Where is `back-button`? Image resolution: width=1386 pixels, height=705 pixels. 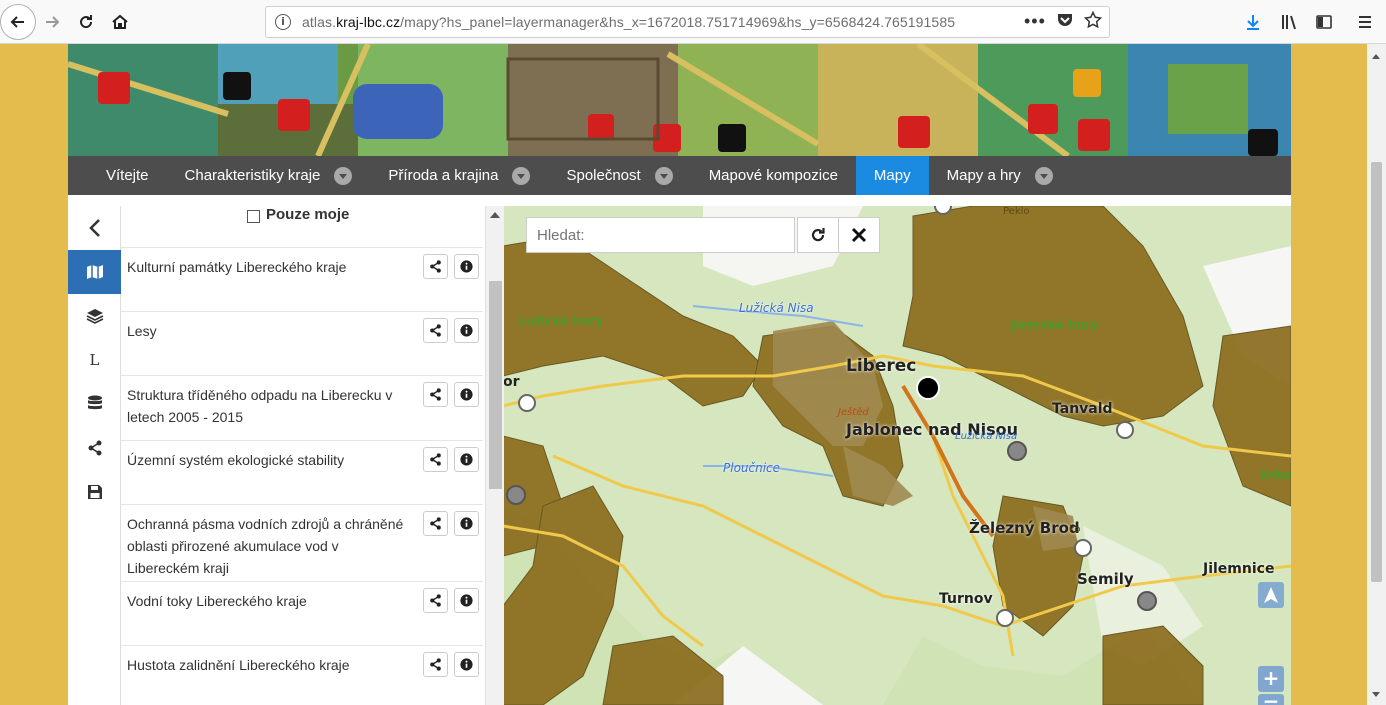 back-button is located at coordinates (18, 22).